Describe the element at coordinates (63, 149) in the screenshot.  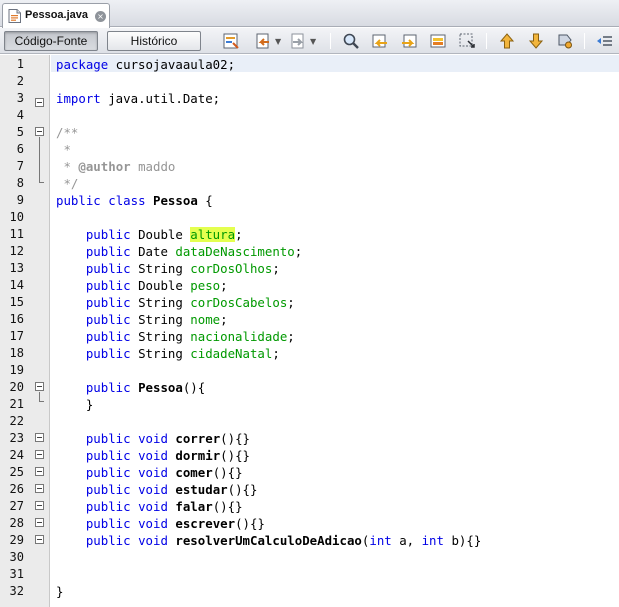
I see `code-line: *` at that location.